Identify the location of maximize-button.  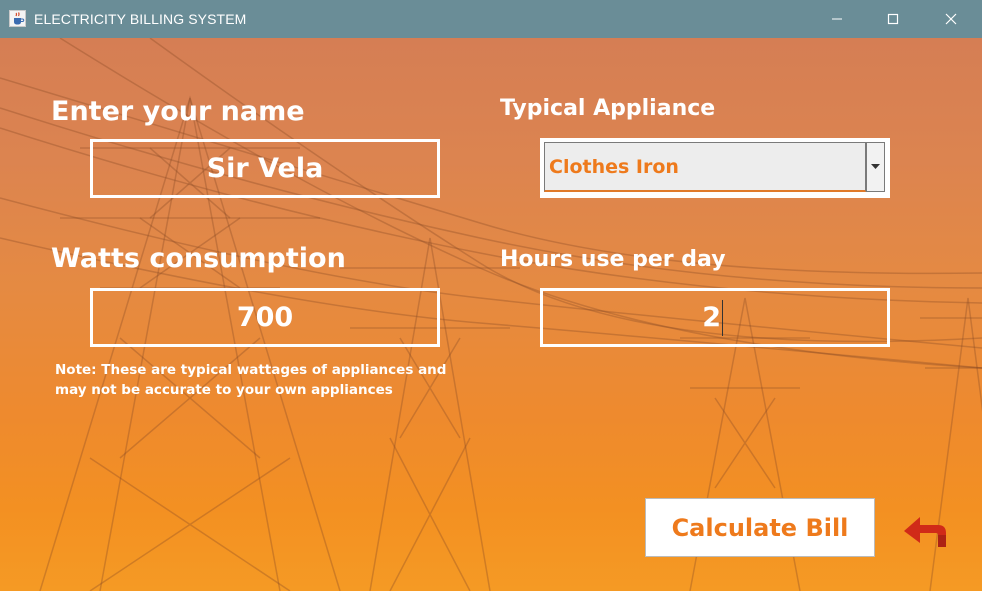
(893, 19).